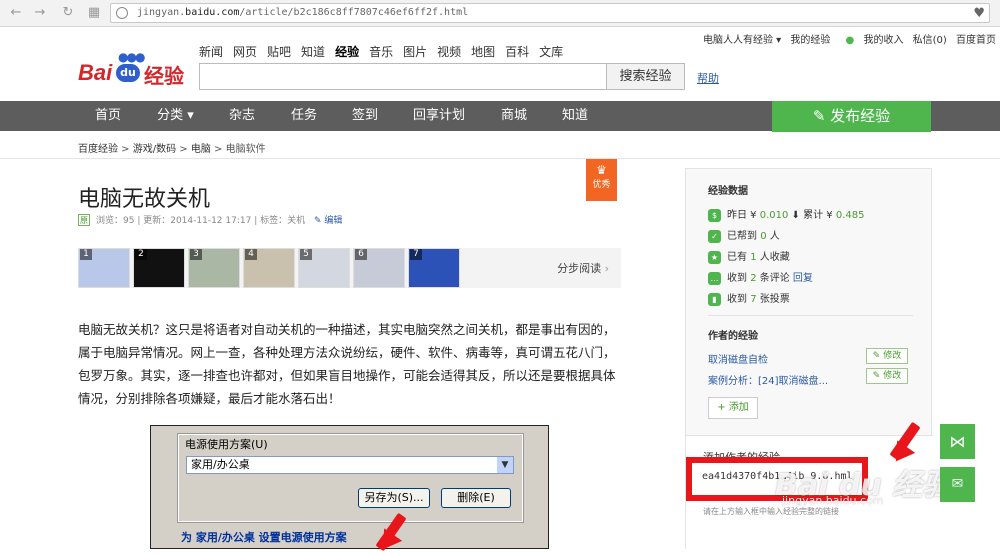 This screenshot has height=556, width=1000. Describe the element at coordinates (551, 52) in the screenshot. I see `product-nav-item: 文库` at that location.